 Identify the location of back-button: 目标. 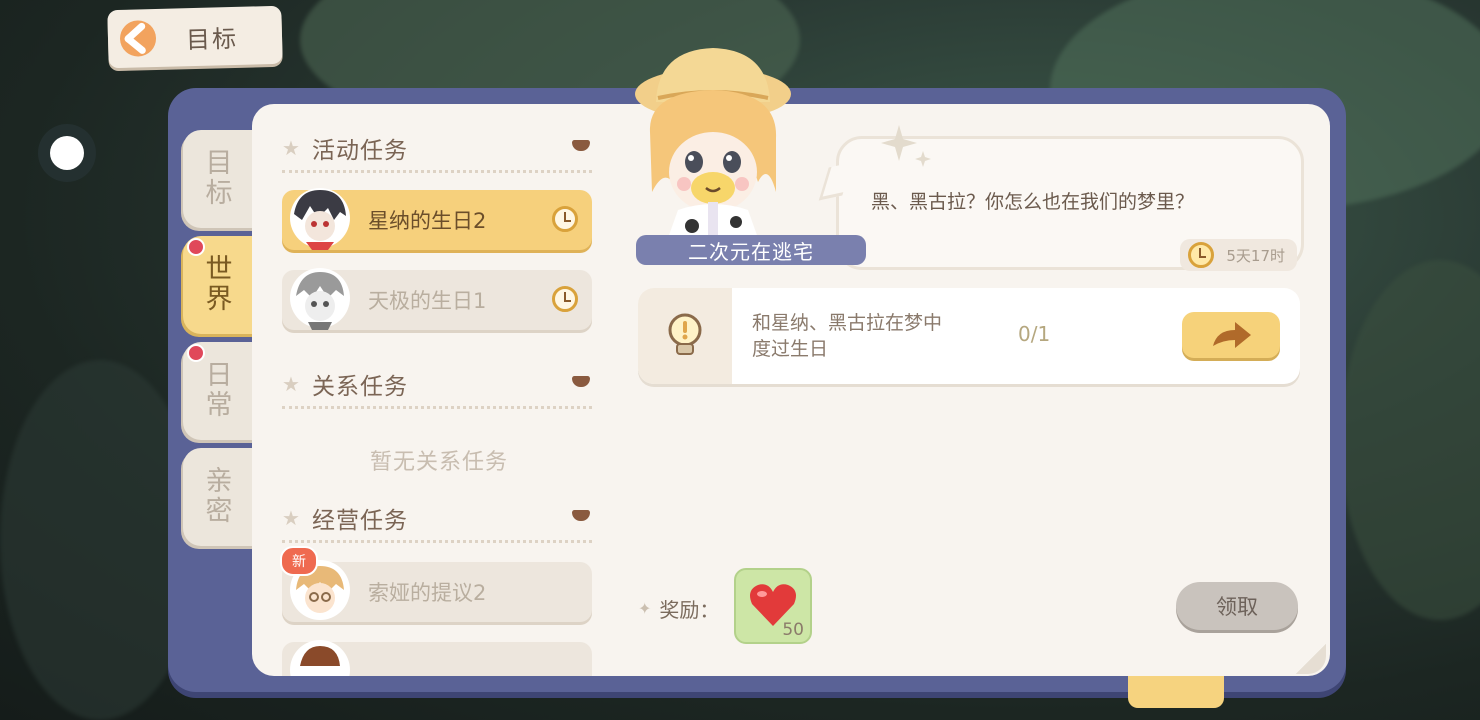
(195, 37).